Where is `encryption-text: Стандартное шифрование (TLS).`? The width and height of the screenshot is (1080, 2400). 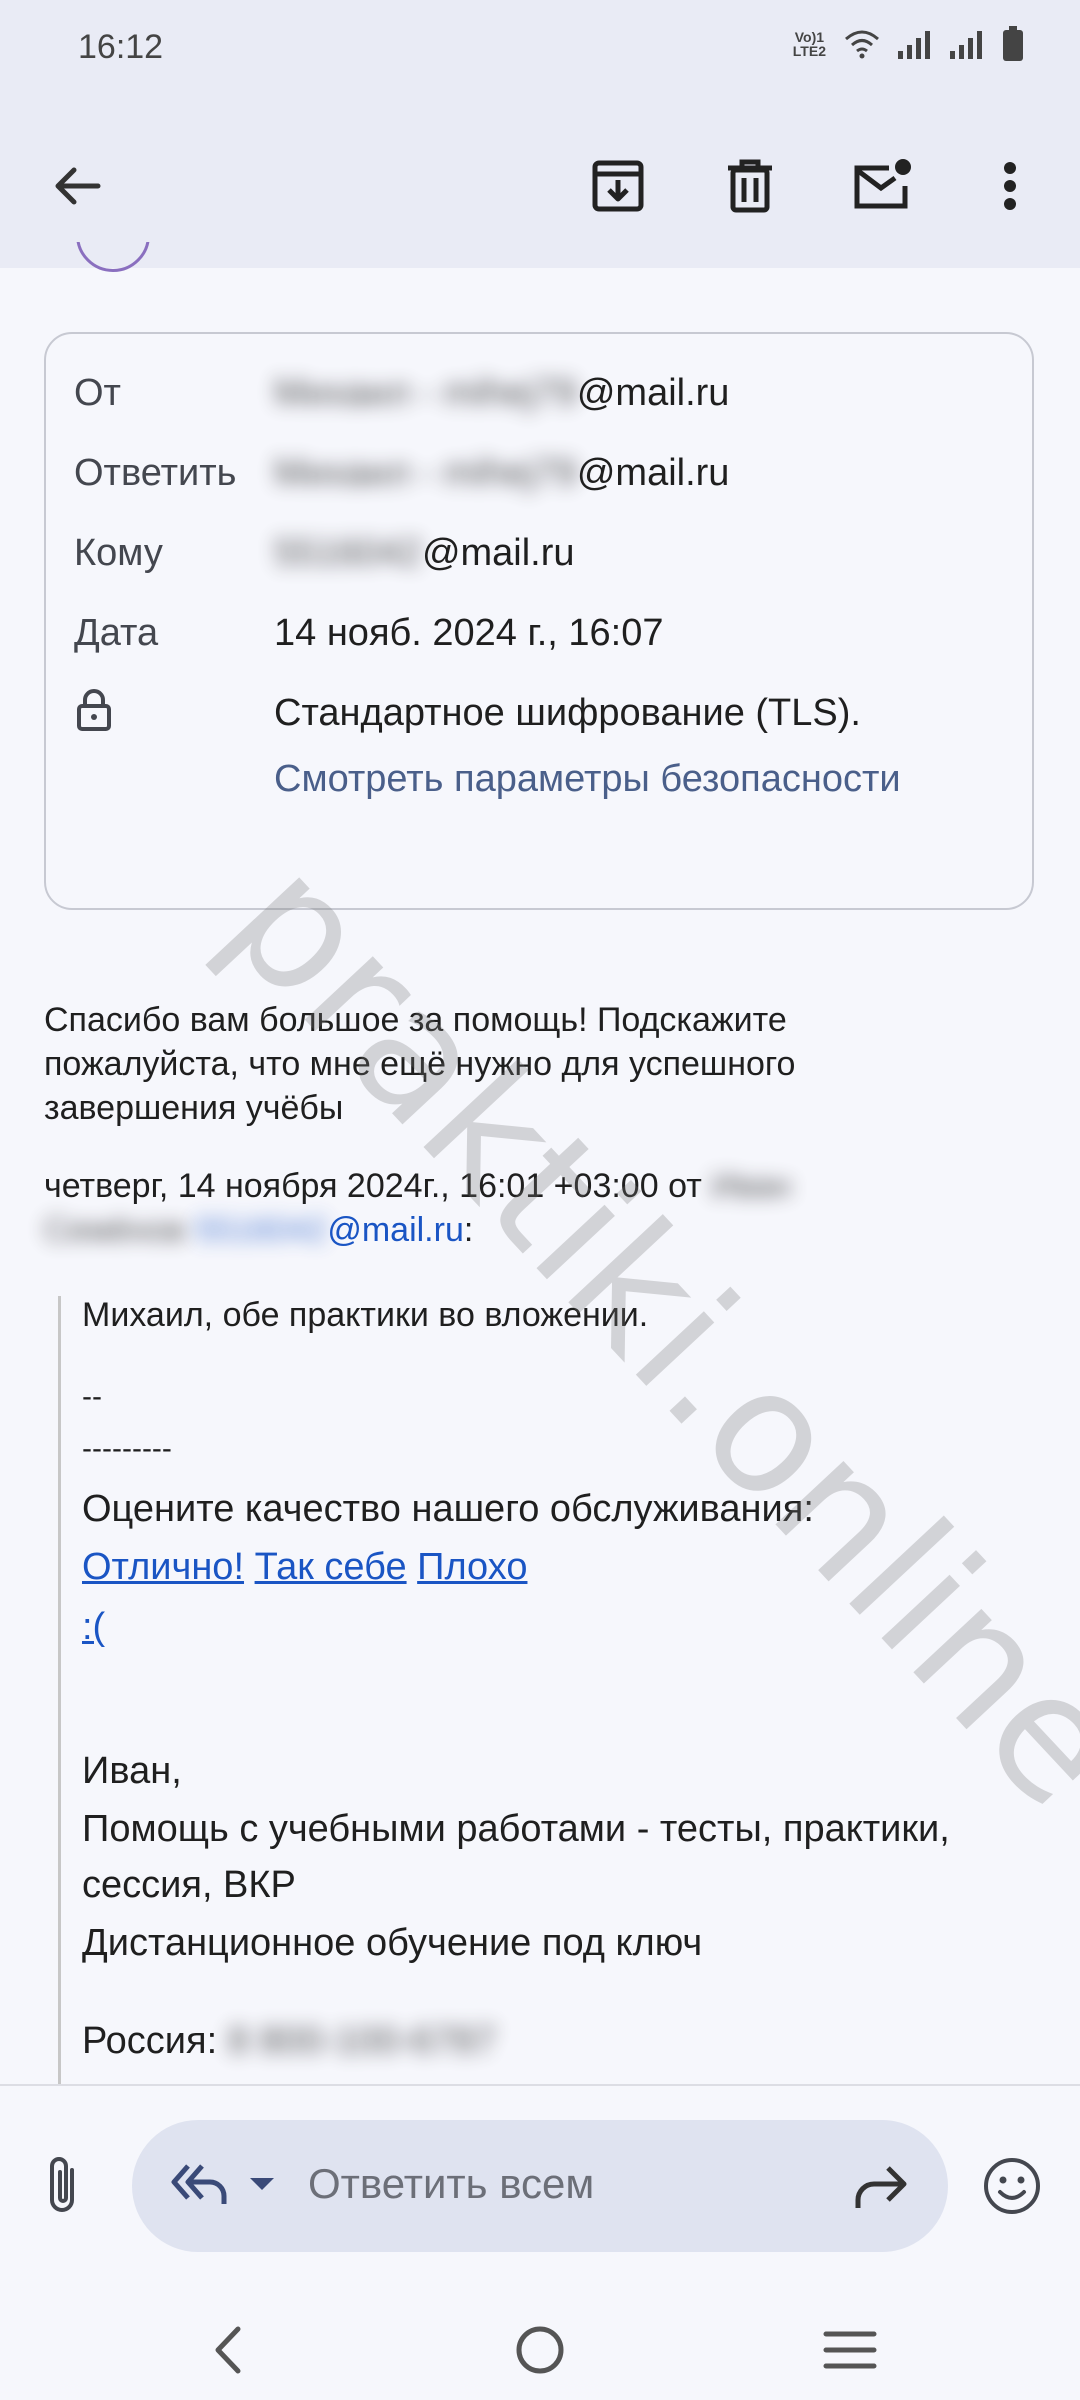 encryption-text: Стандартное шифрование (TLS). is located at coordinates (567, 713).